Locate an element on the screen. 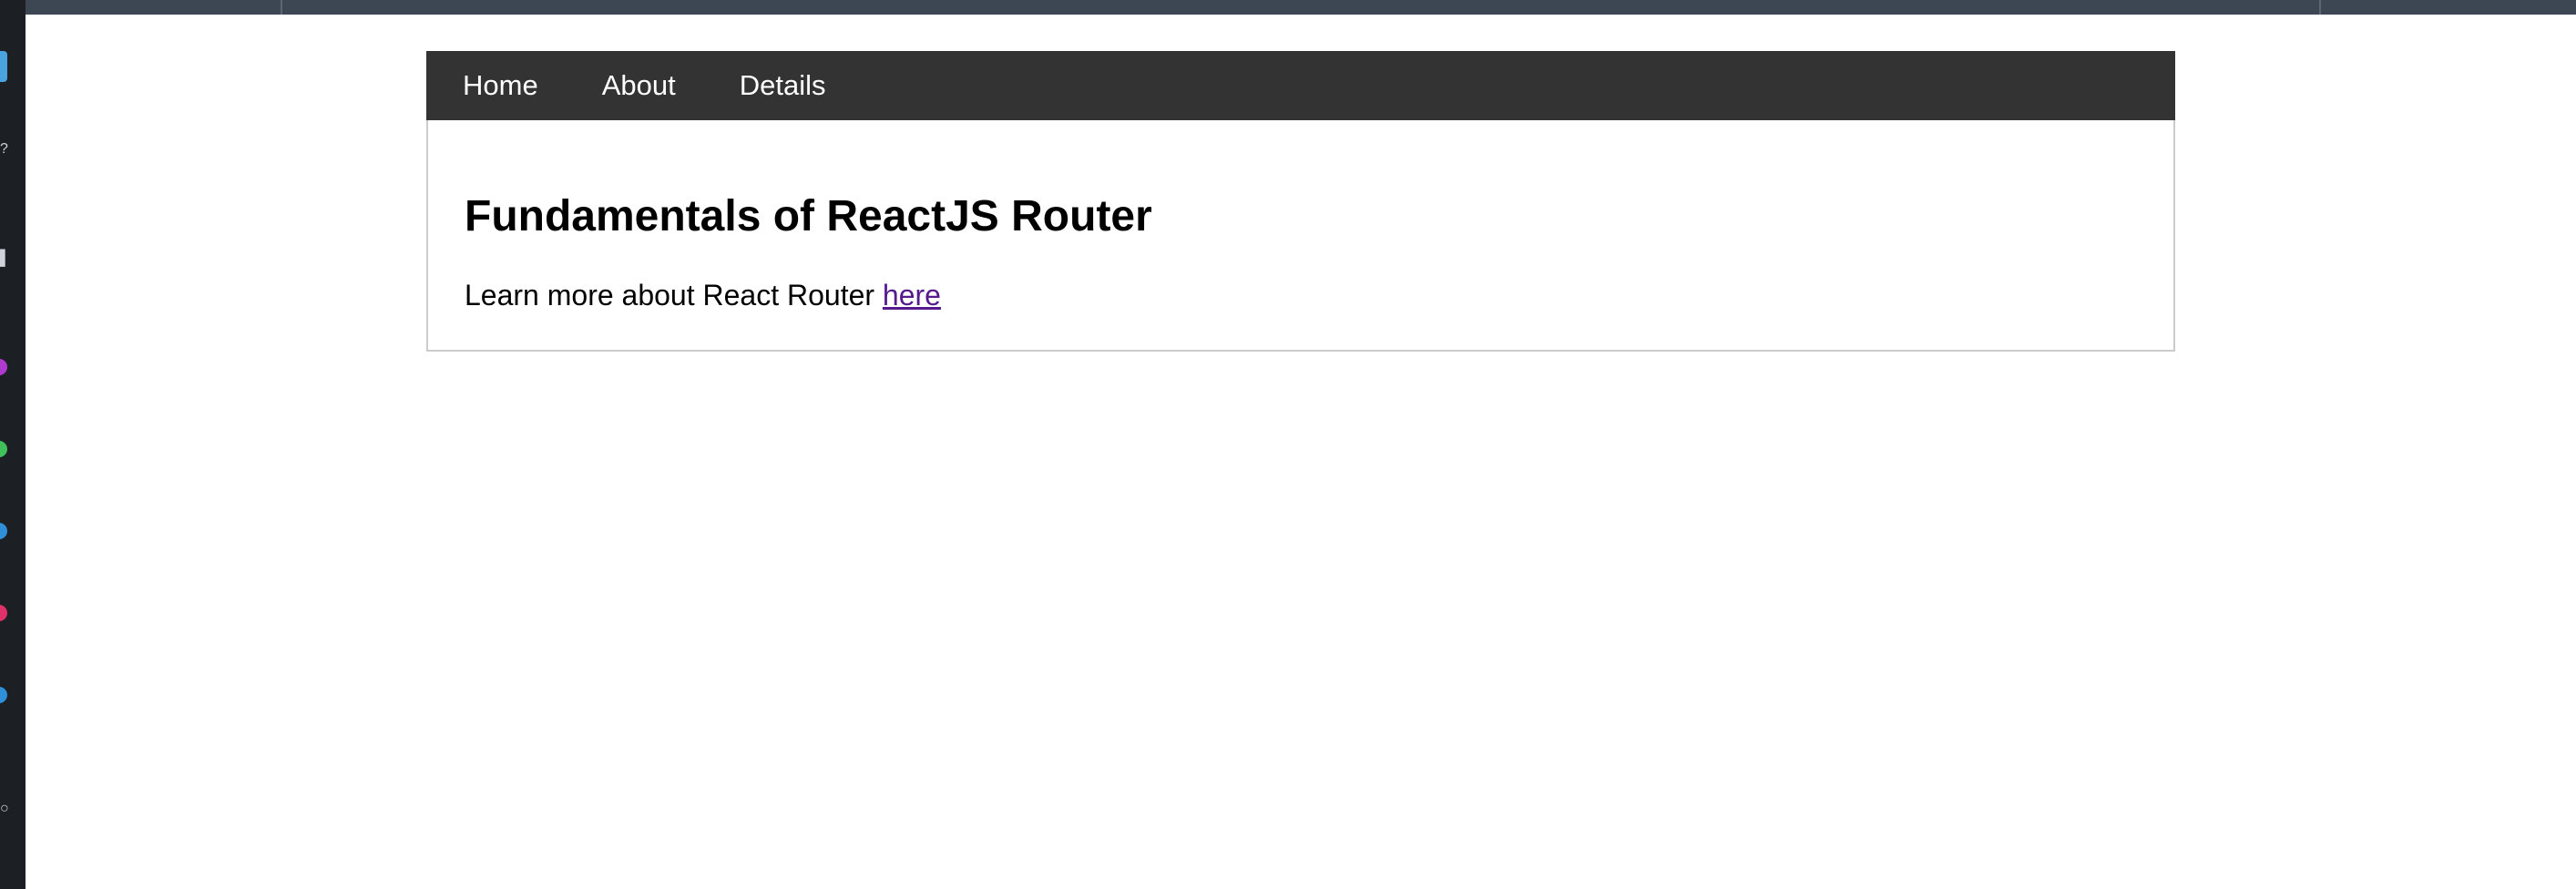 Image resolution: width=2576 pixels, height=889 pixels. dock-settings-icon: ○ is located at coordinates (4, 809).